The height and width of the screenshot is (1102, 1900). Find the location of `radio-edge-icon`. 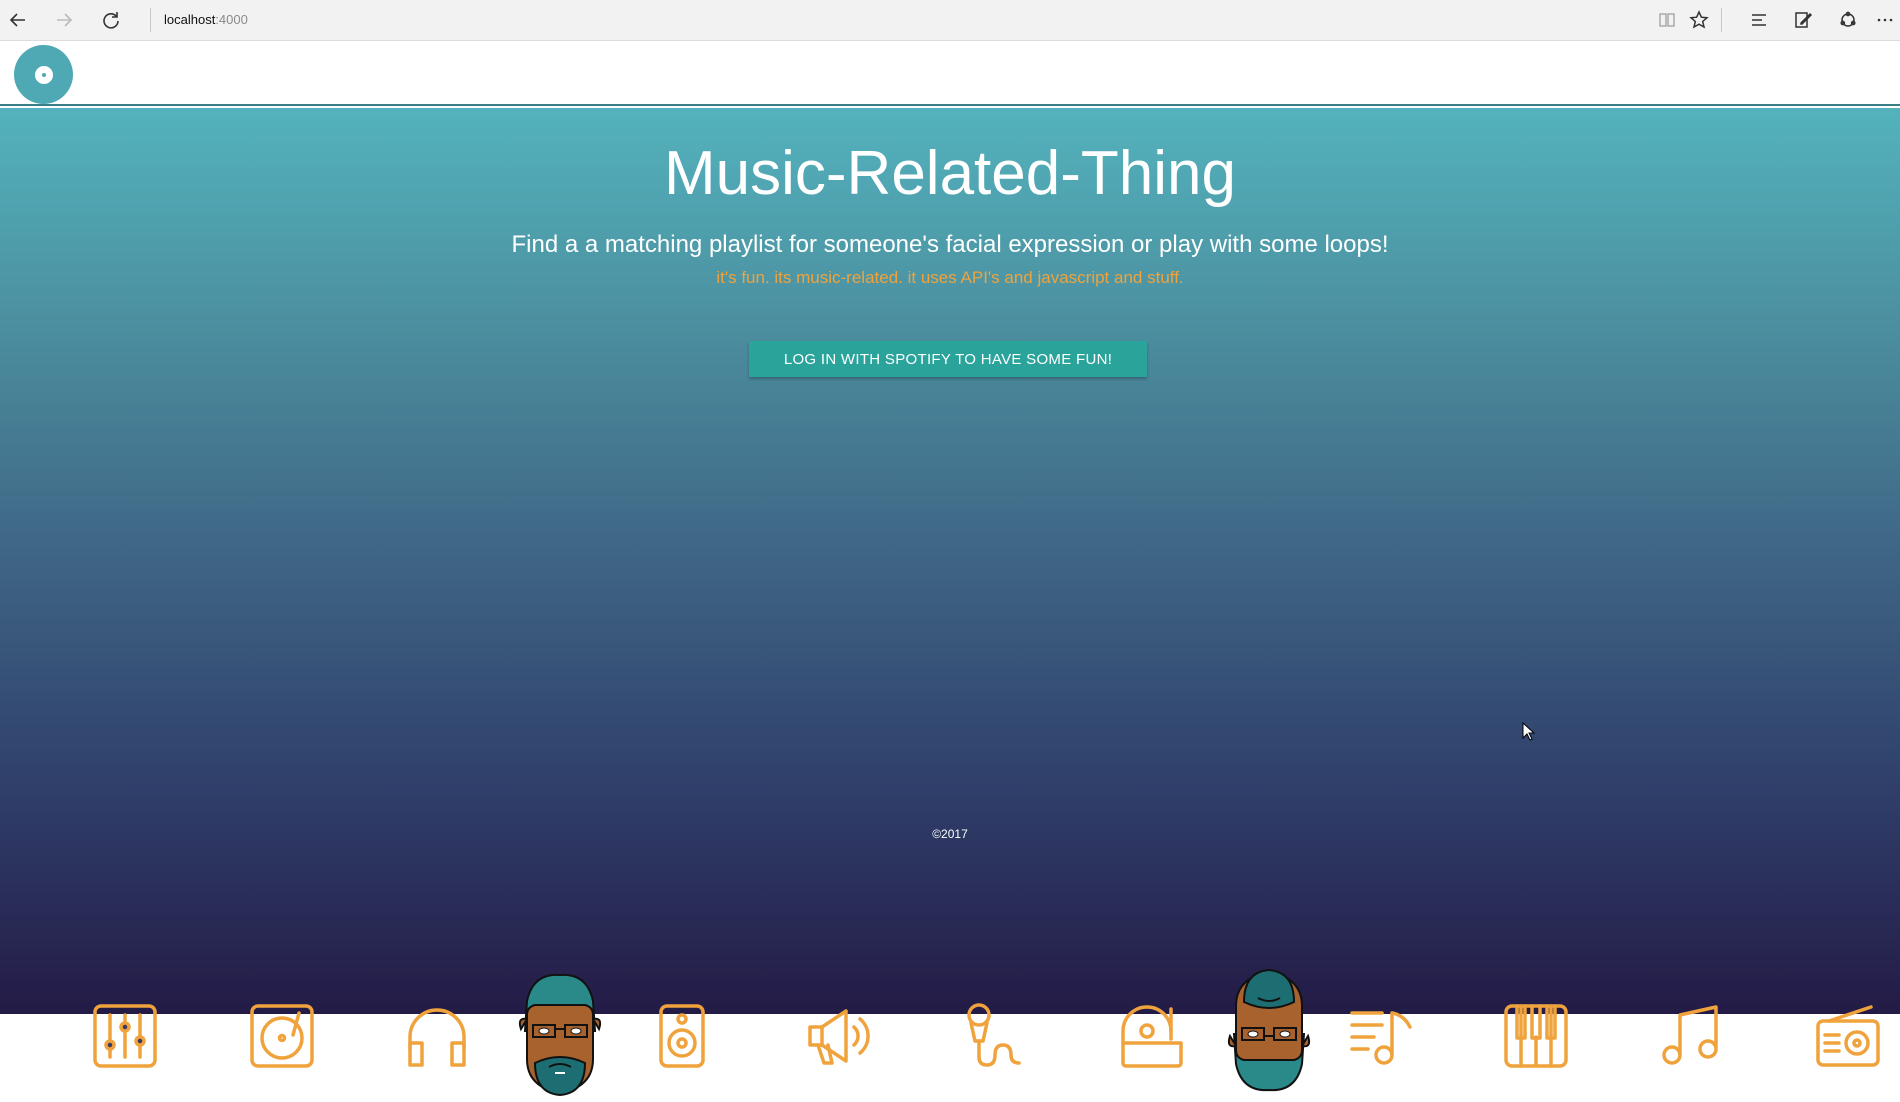

radio-edge-icon is located at coordinates (3, 1025).